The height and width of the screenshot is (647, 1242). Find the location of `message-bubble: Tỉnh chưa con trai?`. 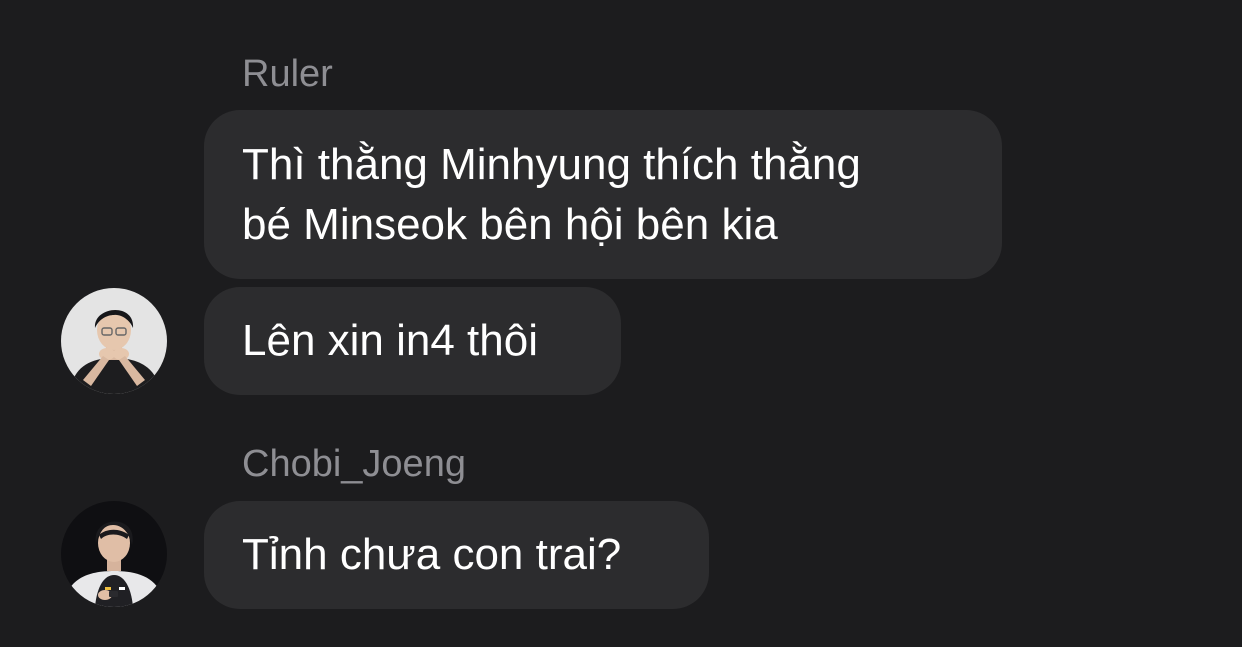

message-bubble: Tỉnh chưa con trai? is located at coordinates (456, 555).